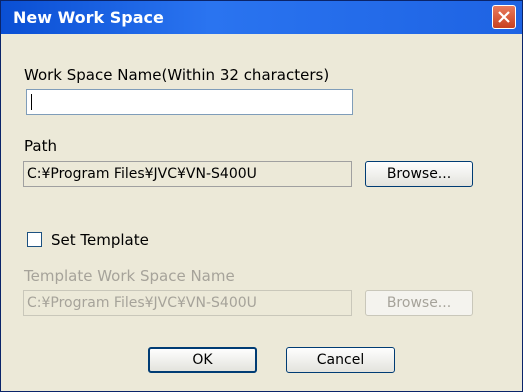 This screenshot has height=392, width=523. I want to click on set-template-checkbox, so click(34, 239).